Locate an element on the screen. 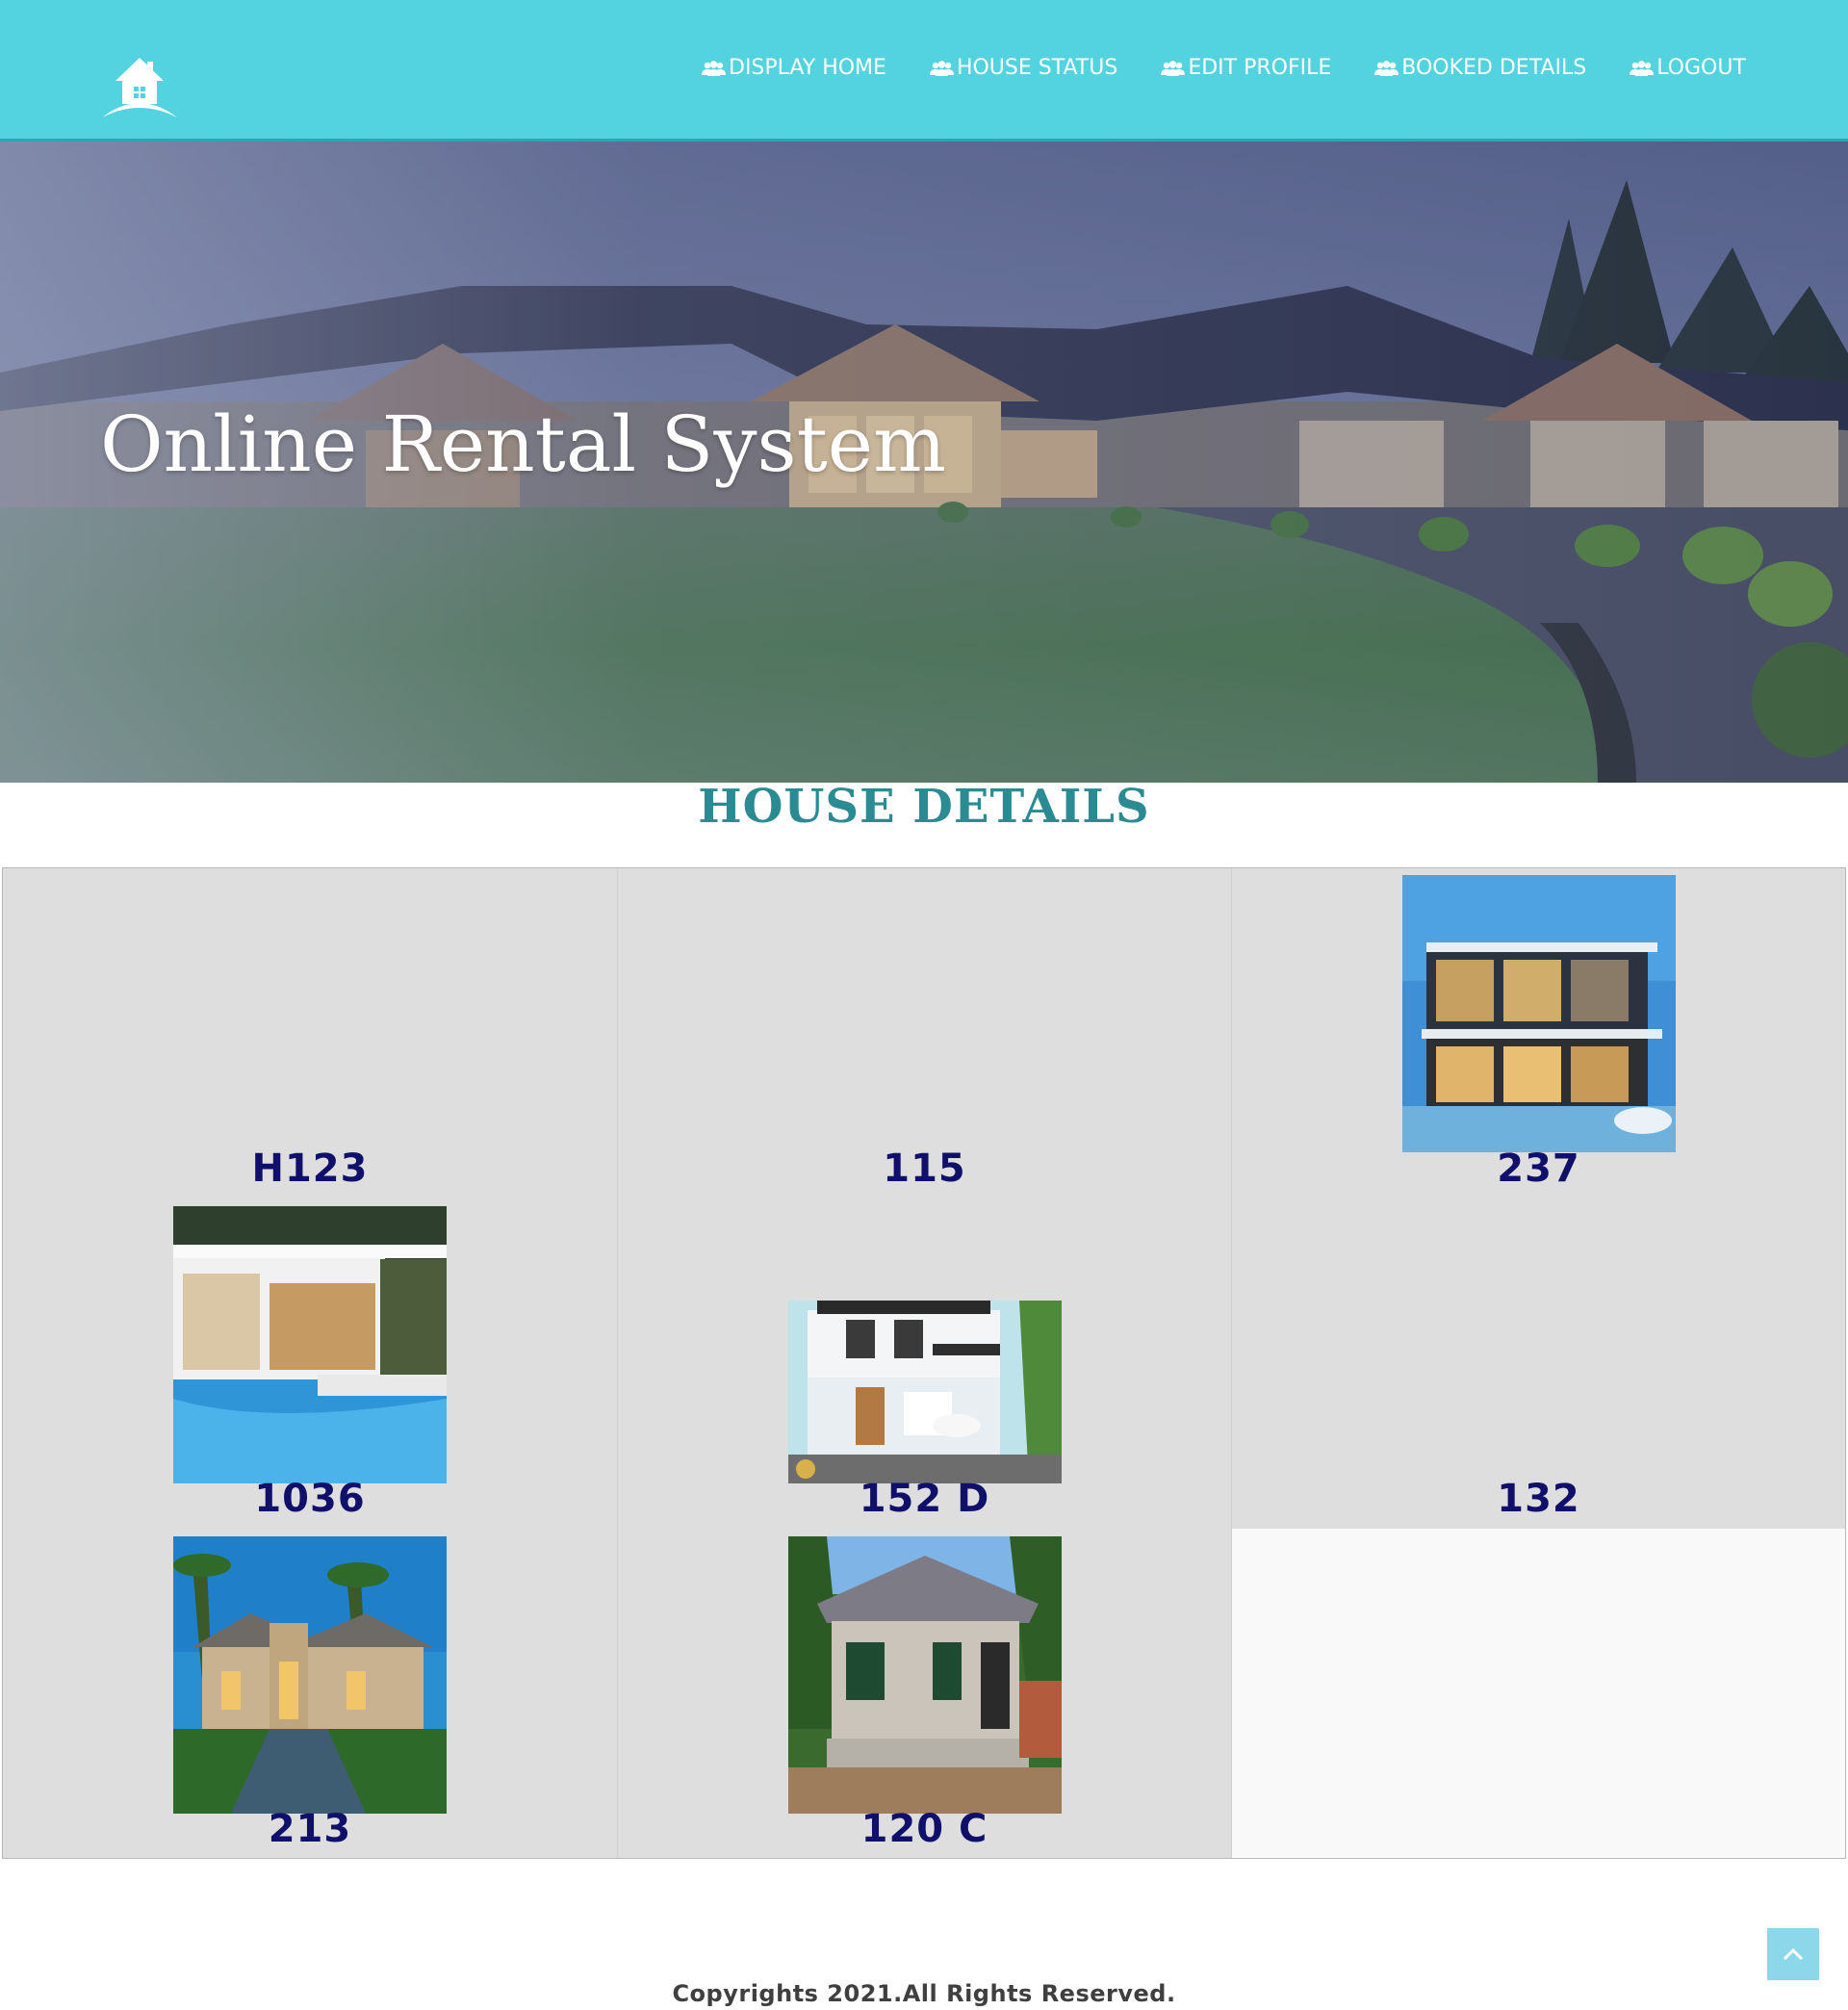 The width and height of the screenshot is (1848, 2010). copyright-text: Copyrights 2021.All Rights Reserved. is located at coordinates (924, 1994).